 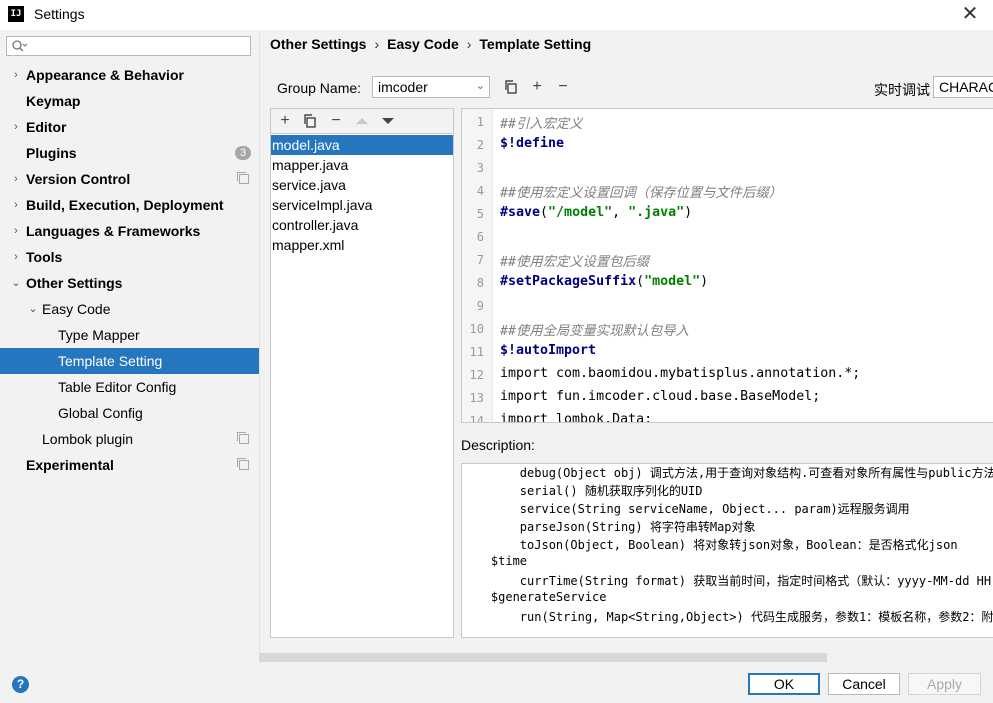 I want to click on breadcrumb-item: Easy Code, so click(x=423, y=44).